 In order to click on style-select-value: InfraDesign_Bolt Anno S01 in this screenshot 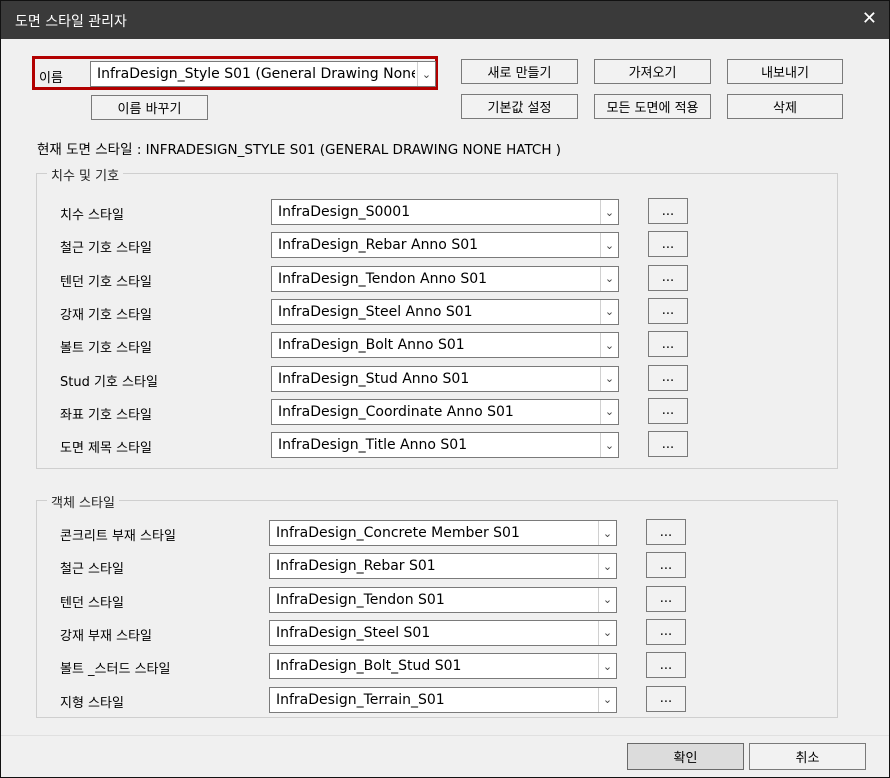, I will do `click(371, 345)`.